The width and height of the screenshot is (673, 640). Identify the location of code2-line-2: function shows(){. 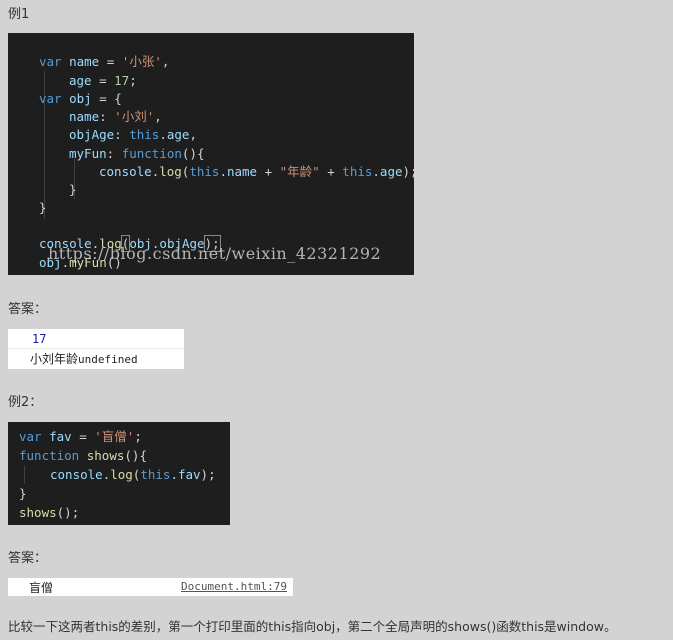
(83, 455).